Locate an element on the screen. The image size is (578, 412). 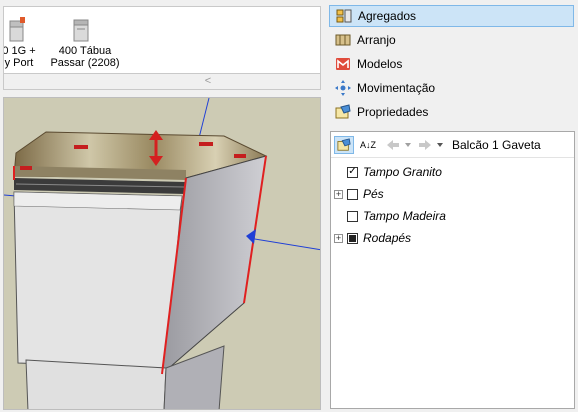
tree-item-rodapes: + Rodapés is located at coordinates (372, 238).